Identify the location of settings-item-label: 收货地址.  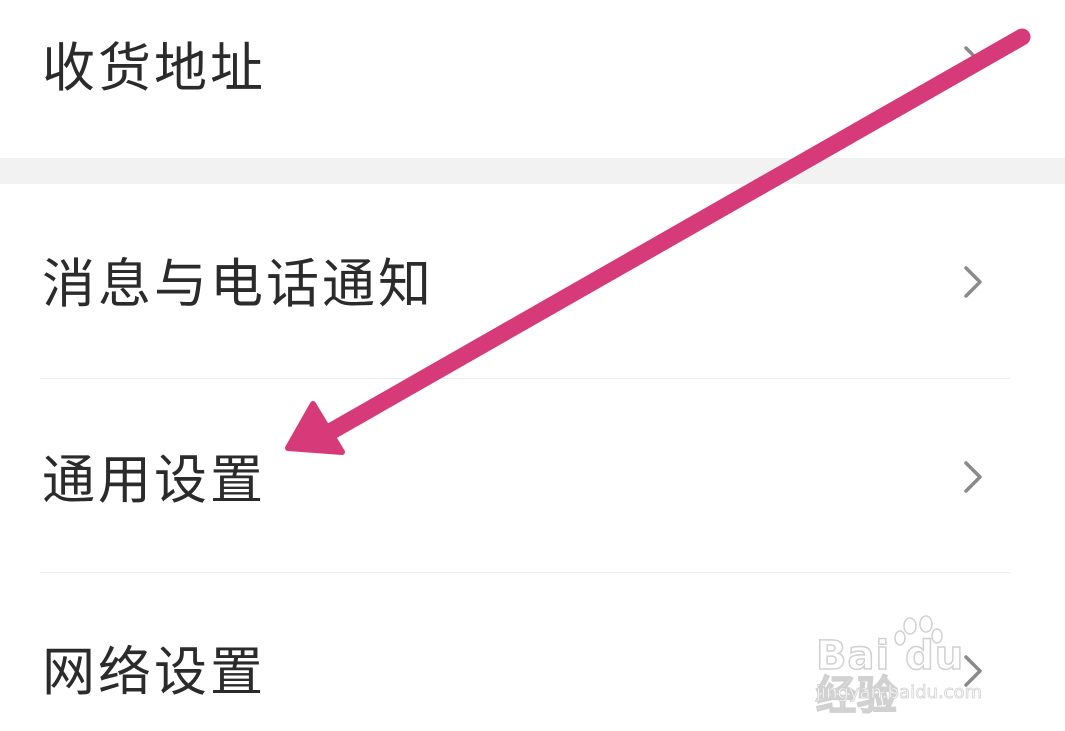
(154, 68).